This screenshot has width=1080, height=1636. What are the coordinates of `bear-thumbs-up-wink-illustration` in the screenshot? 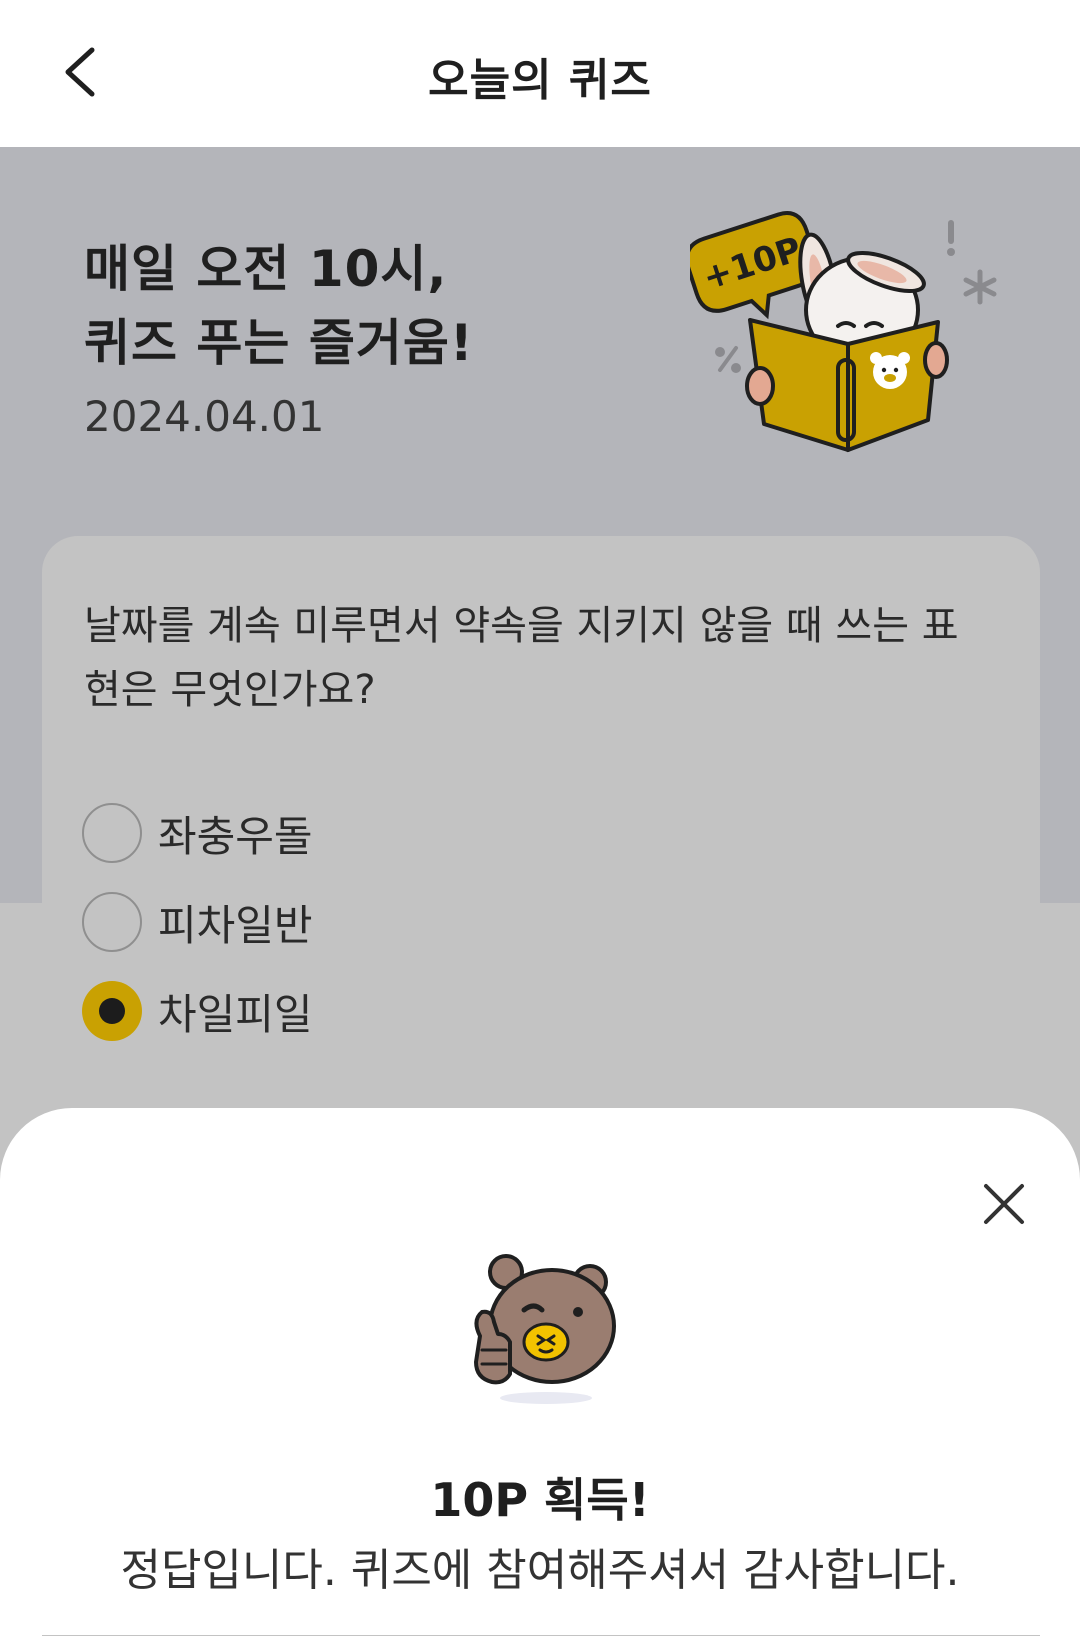 It's located at (545, 1329).